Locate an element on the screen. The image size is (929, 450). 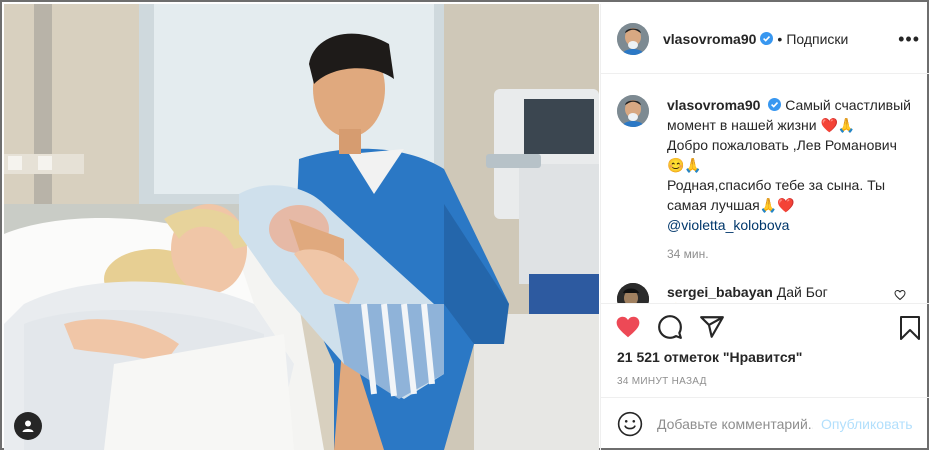
author-username: vlasovroma90 is located at coordinates (709, 39).